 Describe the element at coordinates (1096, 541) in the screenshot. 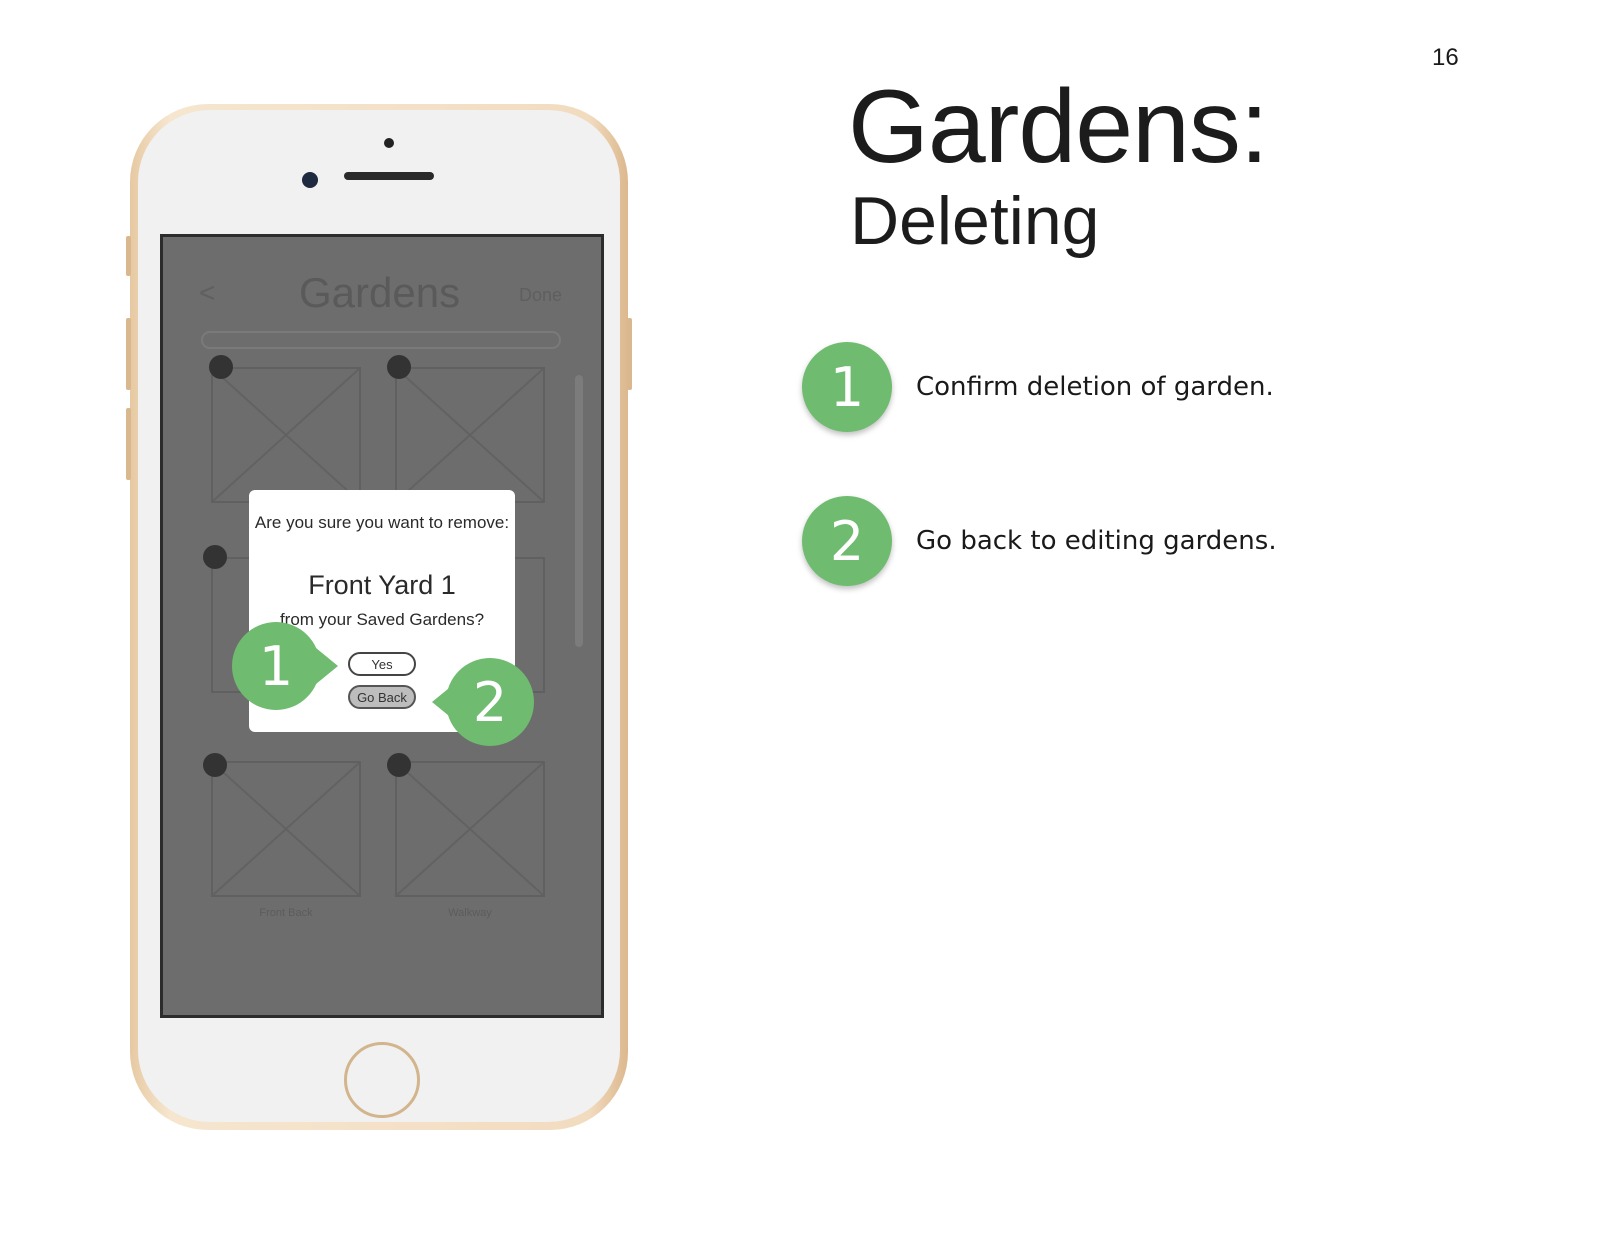

I see `legend-text-2: Go back to editing gardens.` at that location.